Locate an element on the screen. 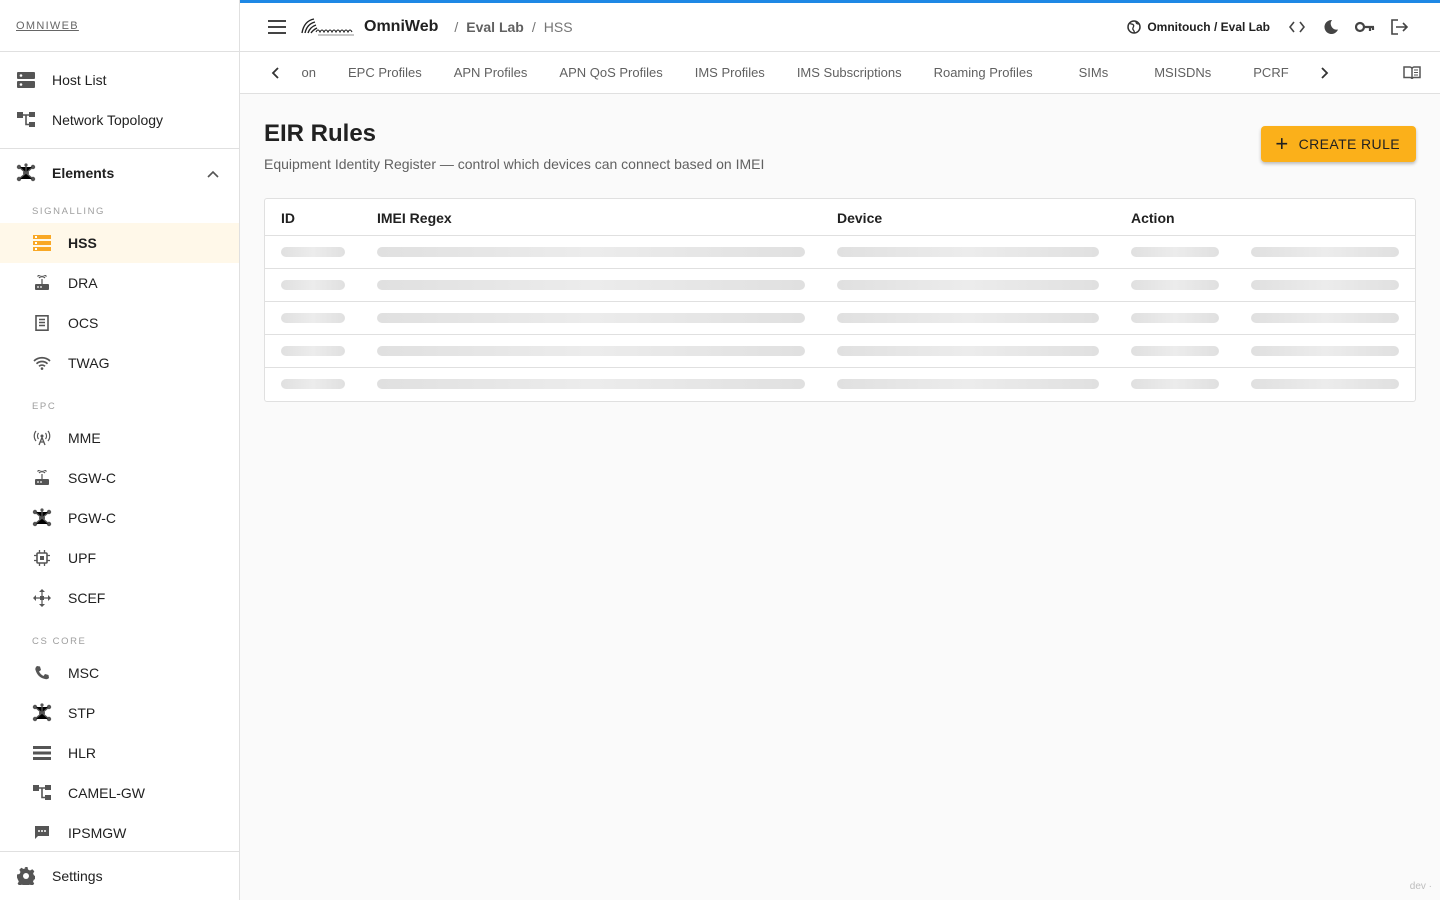 This screenshot has width=1440, height=900. sidebar-item-label: HLR is located at coordinates (82, 753).